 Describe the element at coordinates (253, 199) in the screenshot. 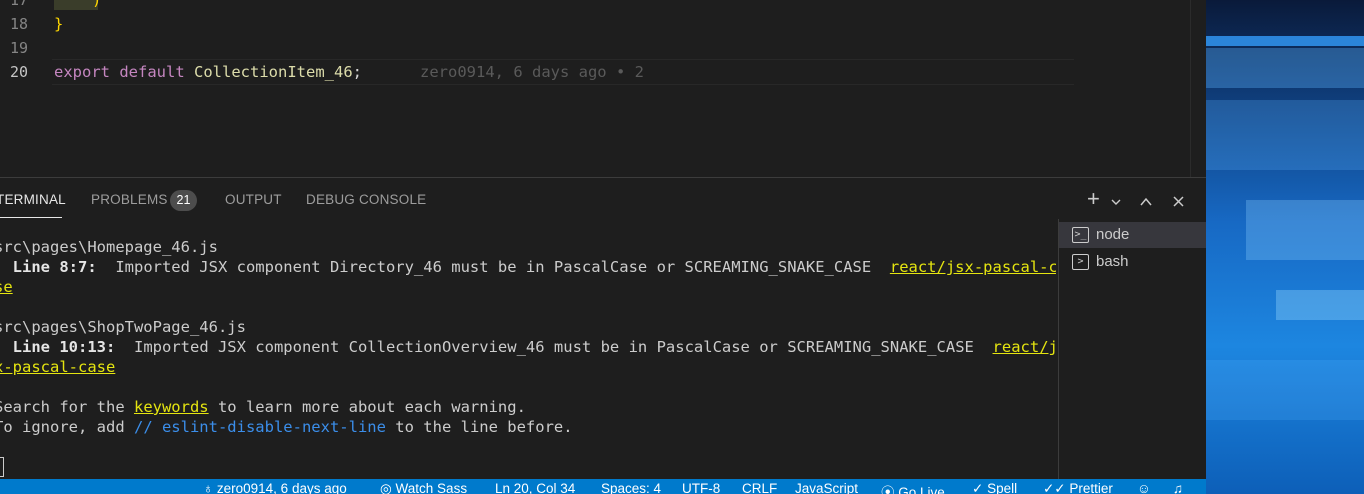

I see `tab-output: OUTPUT` at that location.